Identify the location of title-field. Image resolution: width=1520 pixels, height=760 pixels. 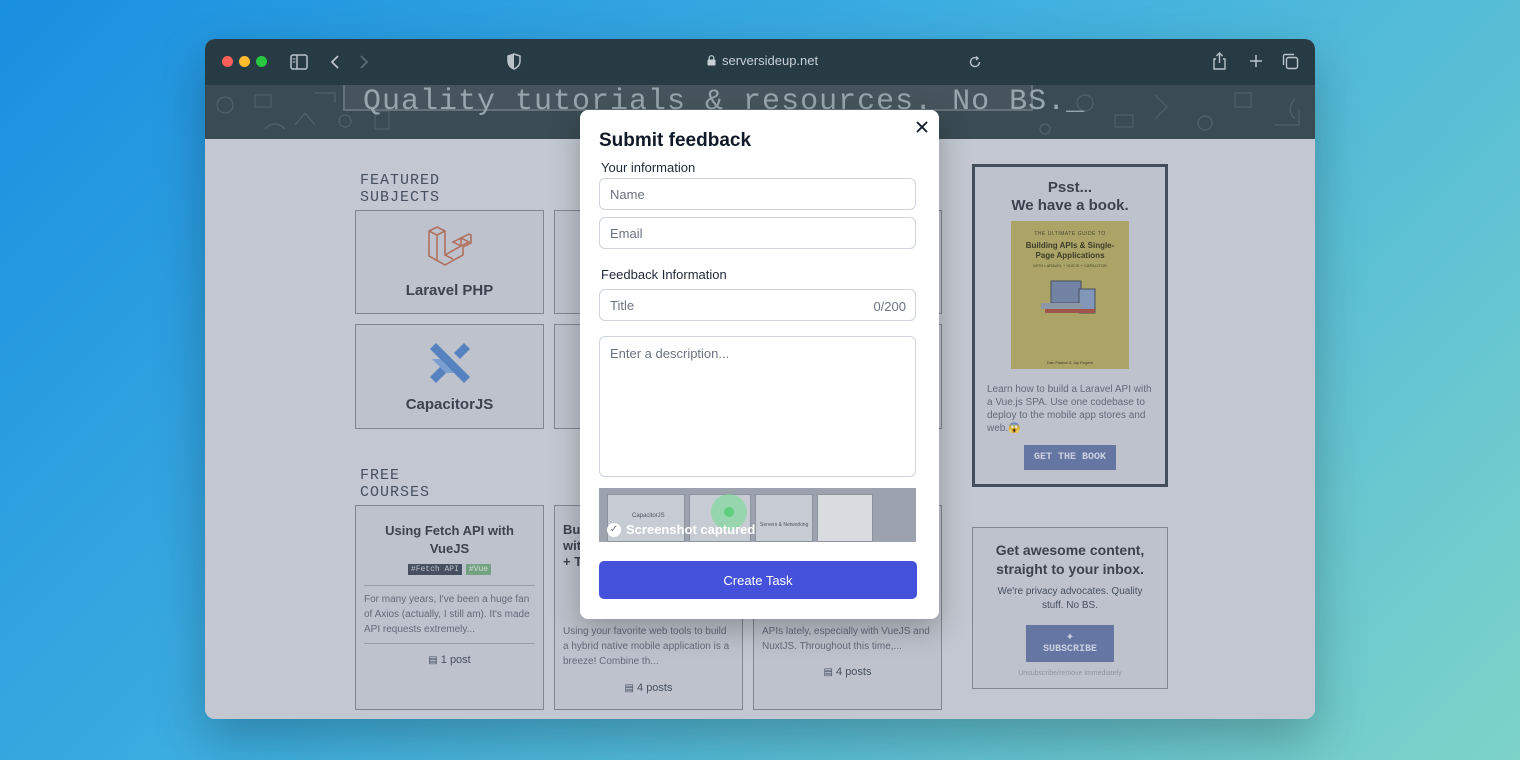
(757, 305).